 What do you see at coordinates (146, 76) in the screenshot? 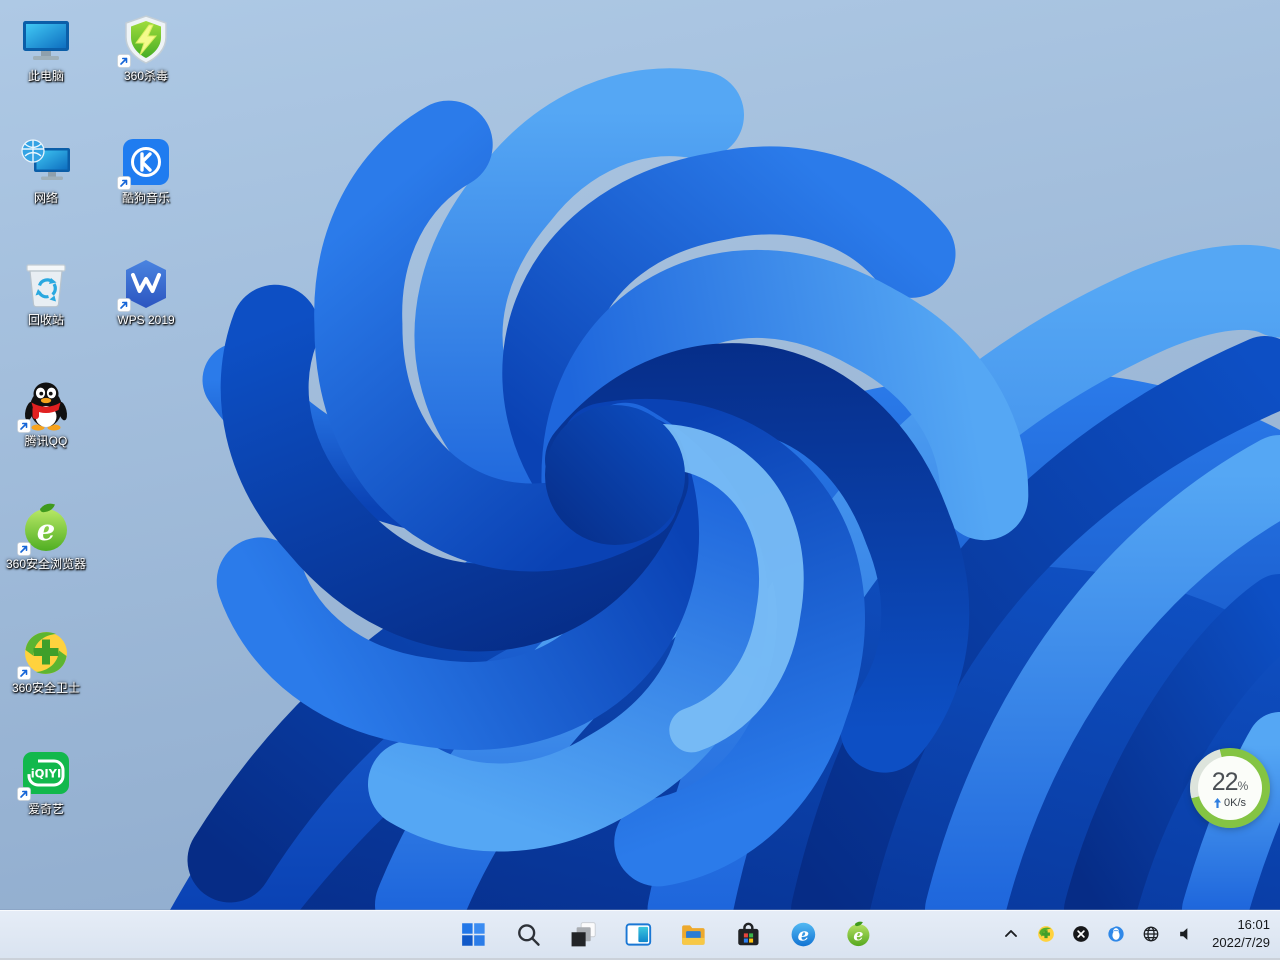
I see `icon-label: 360杀毒` at bounding box center [146, 76].